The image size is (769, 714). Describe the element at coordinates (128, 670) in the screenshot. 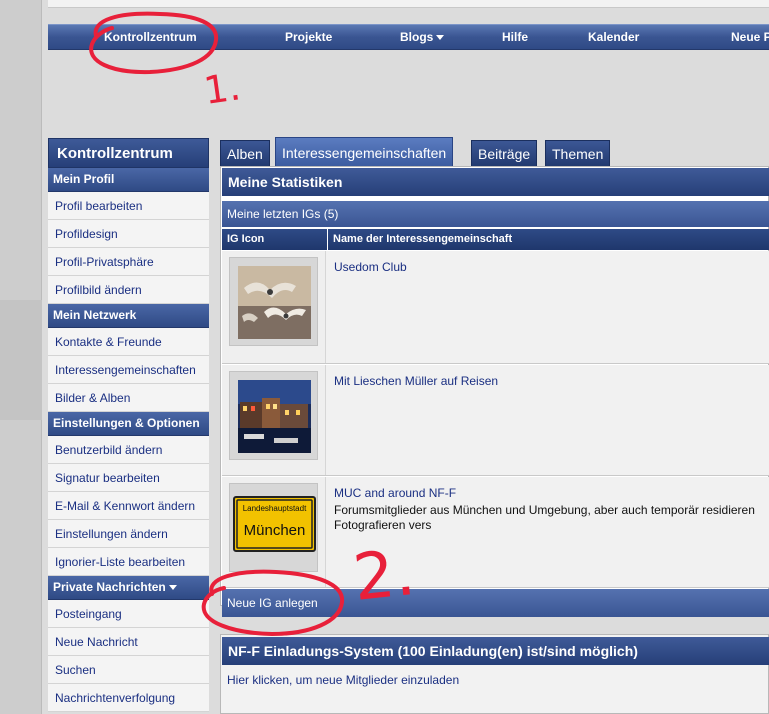

I see `sidebar-item-suchen: Suchen` at that location.